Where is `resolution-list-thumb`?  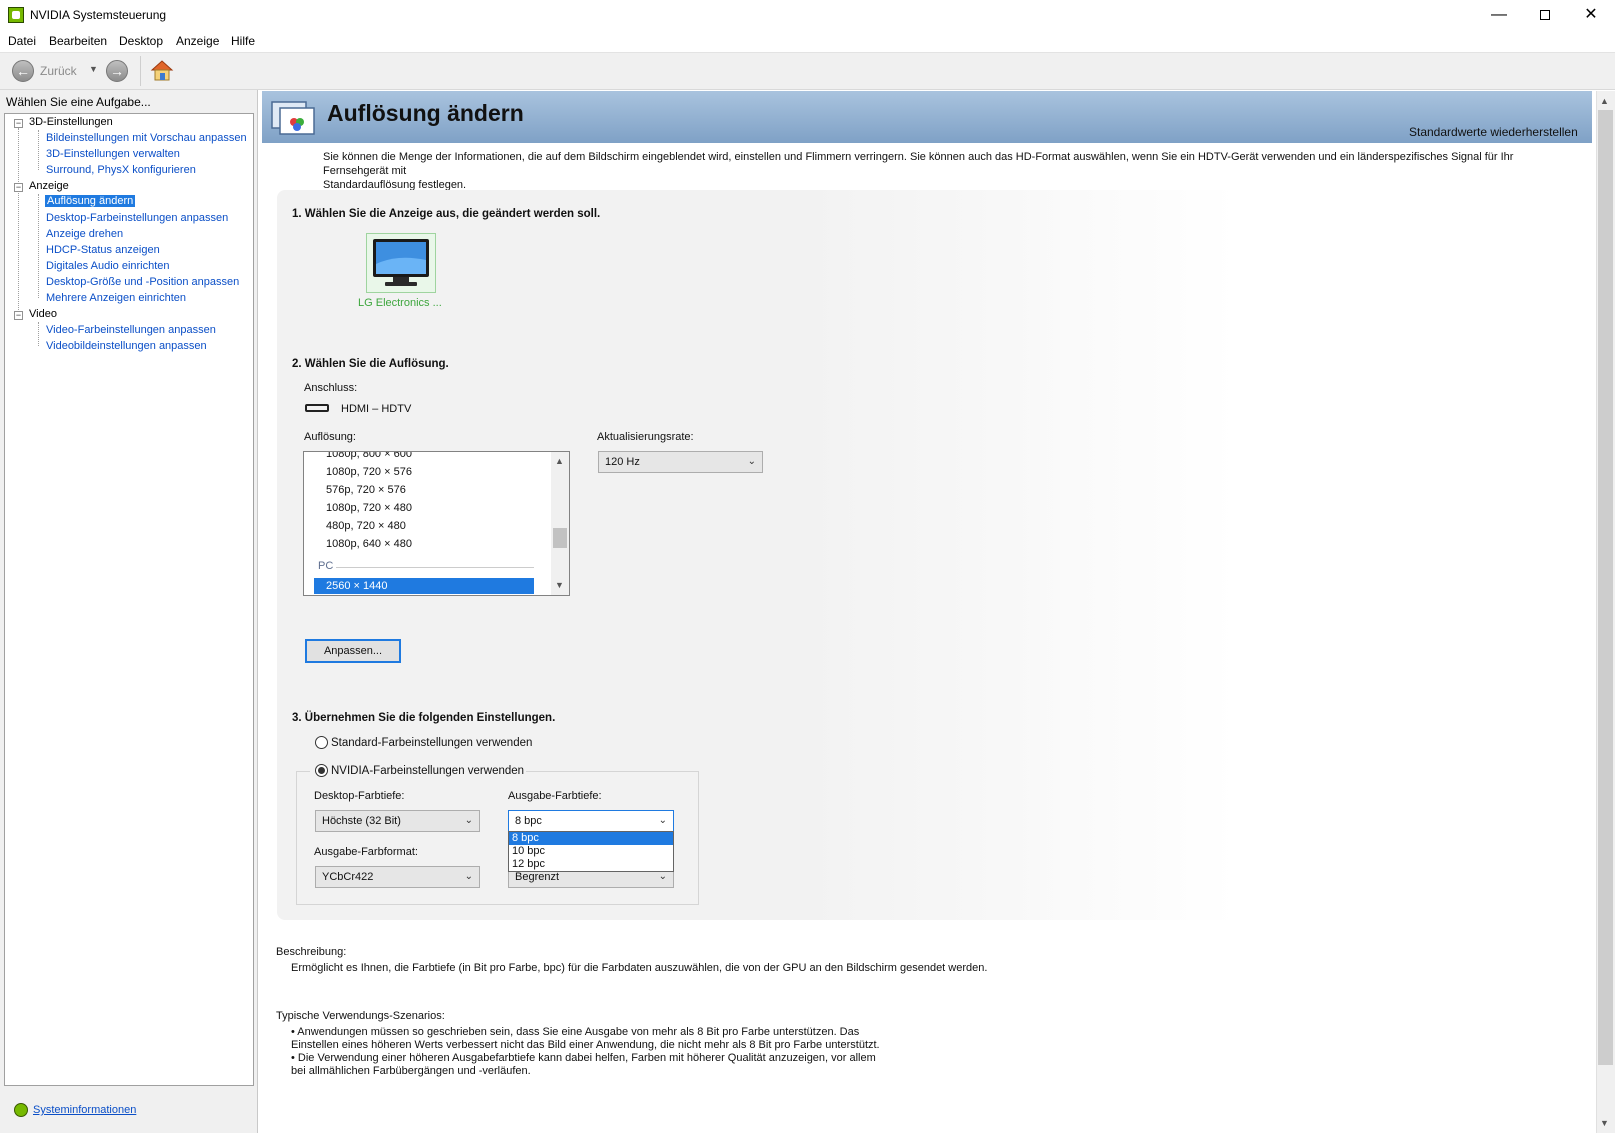 resolution-list-thumb is located at coordinates (560, 538).